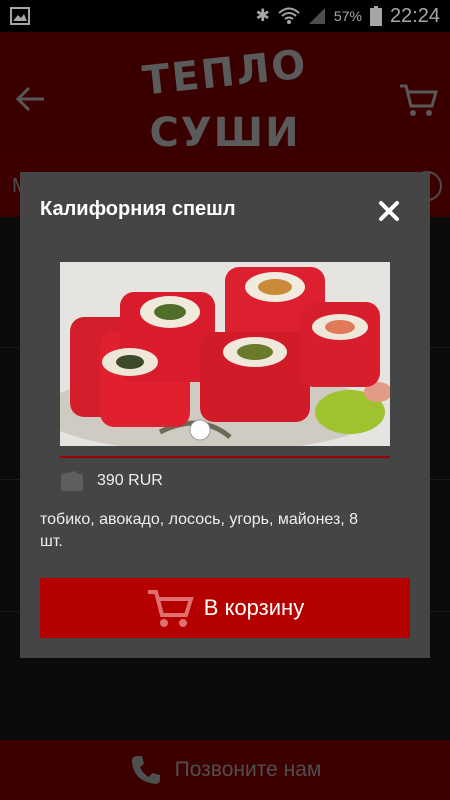 This screenshot has width=450, height=800. I want to click on add-to-cart-button: В корзину, so click(225, 608).